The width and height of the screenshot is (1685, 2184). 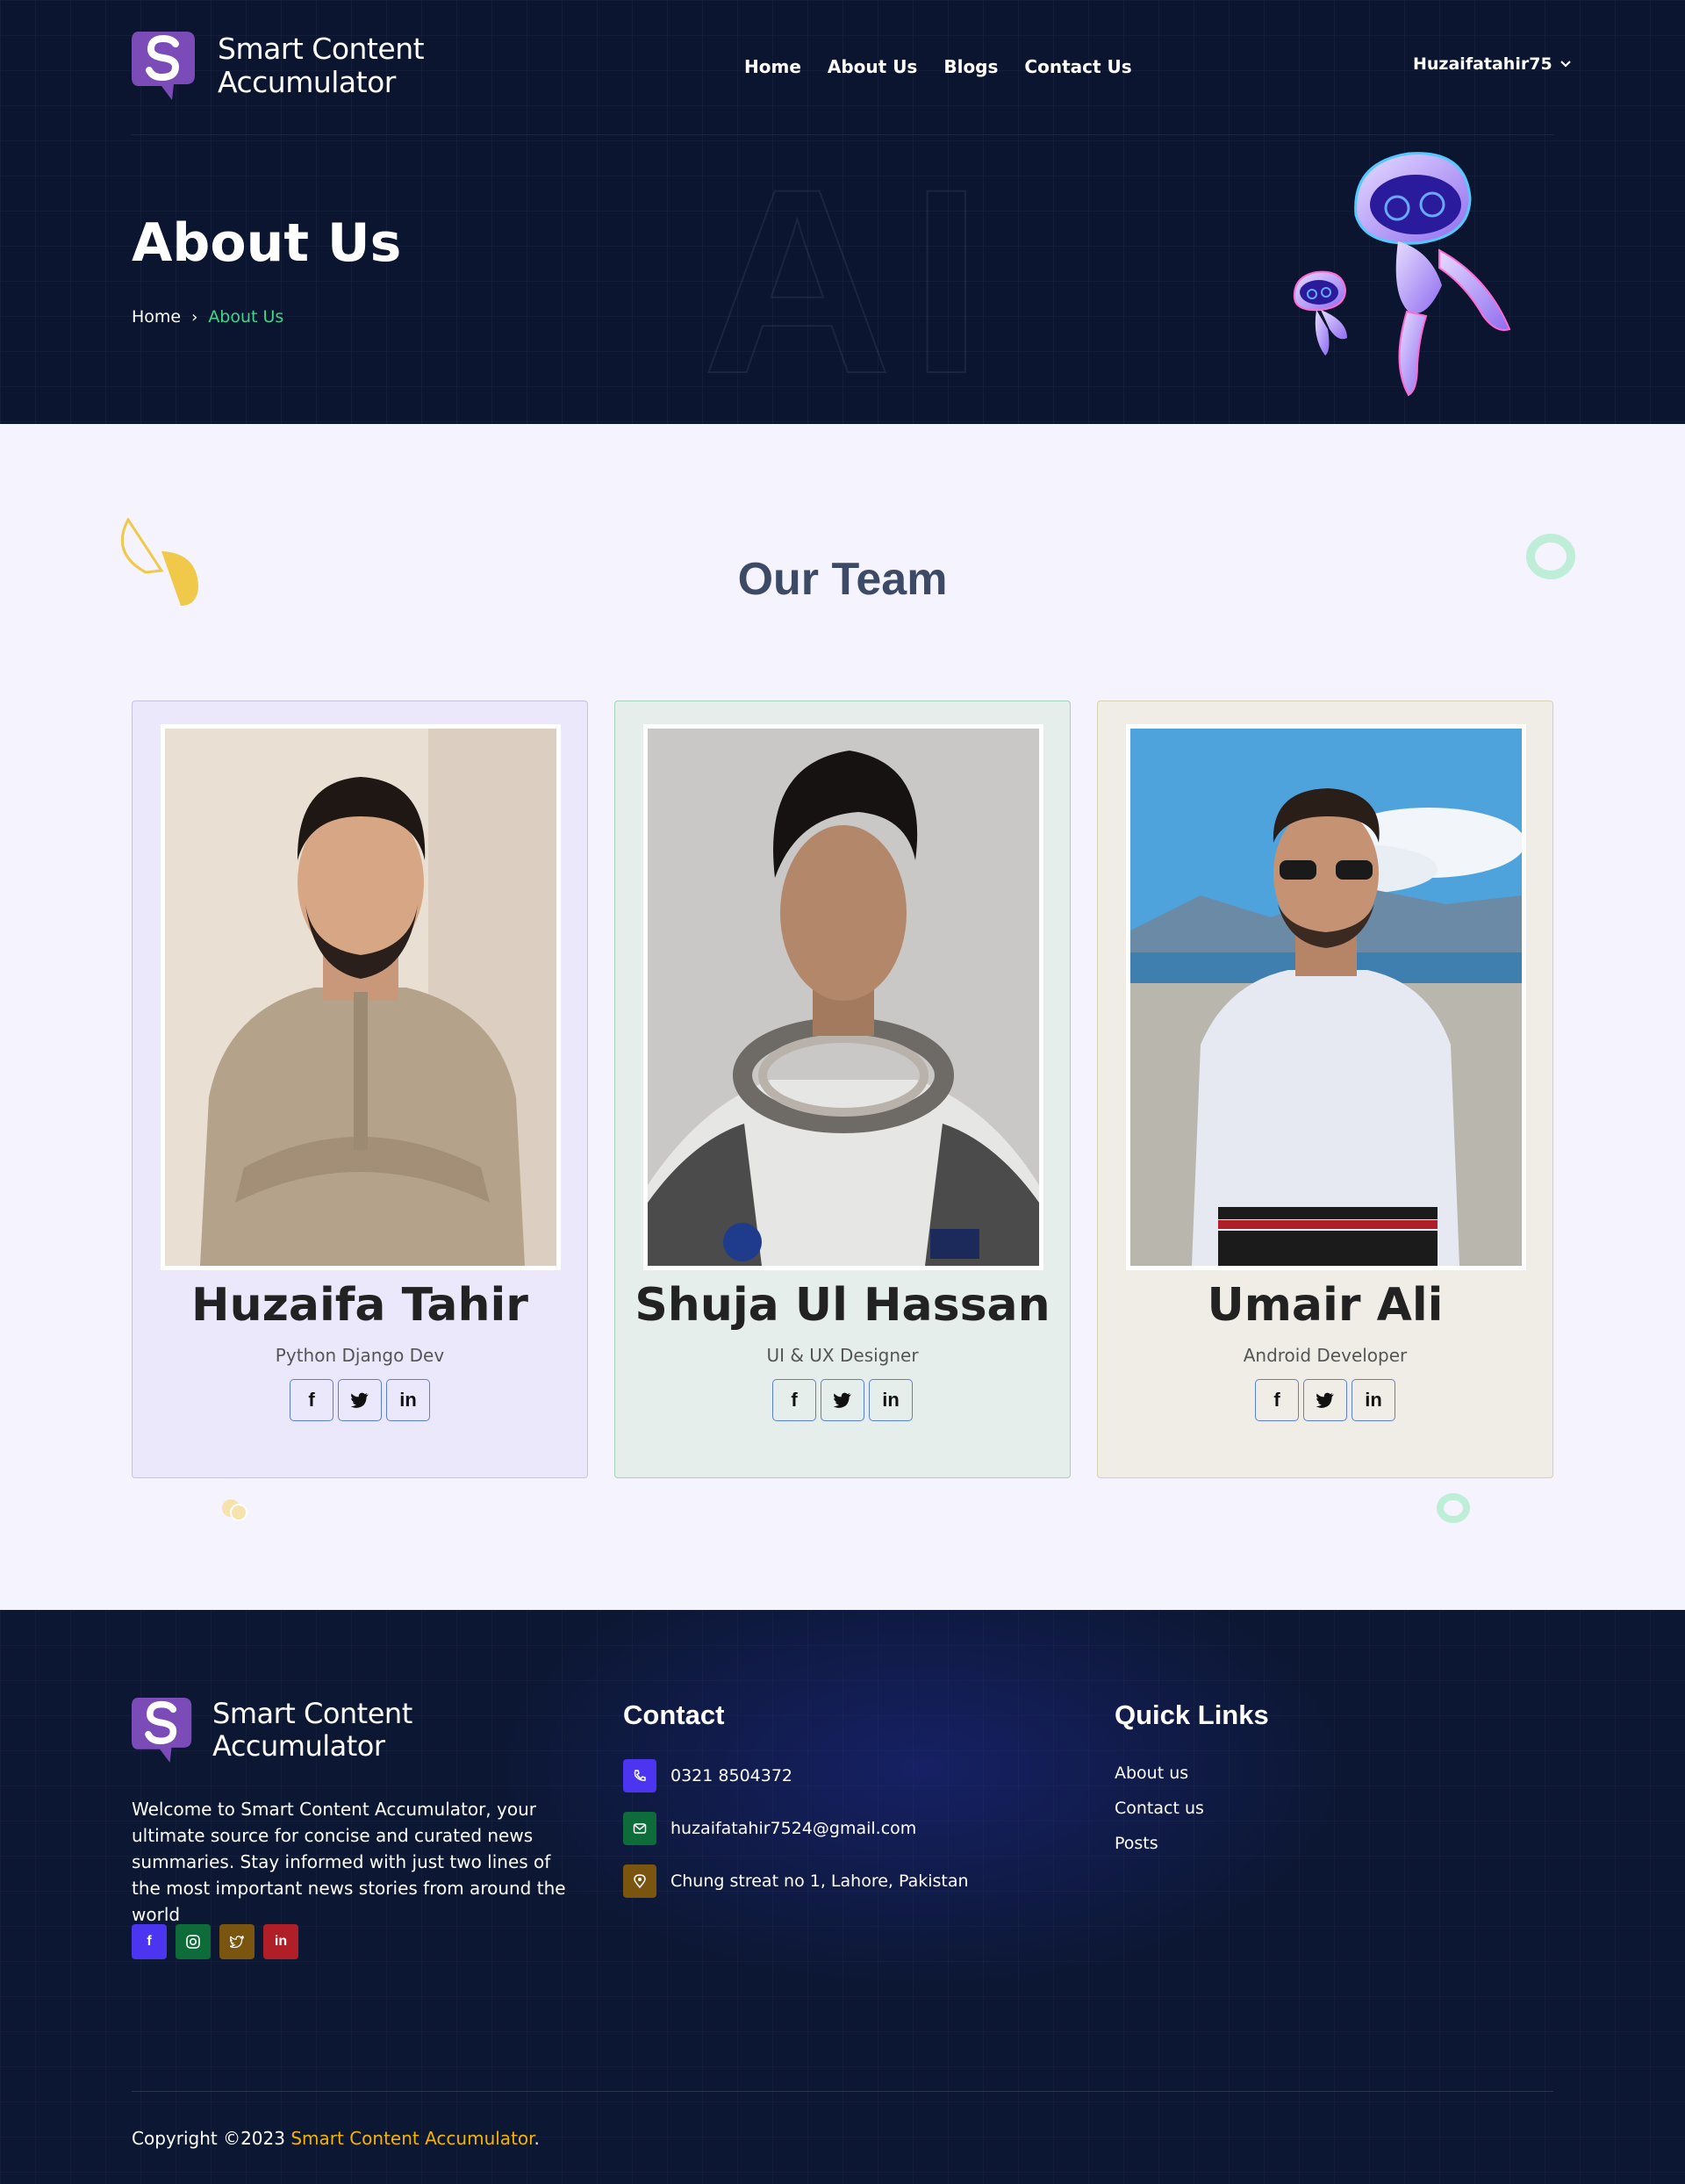 What do you see at coordinates (1151, 1773) in the screenshot?
I see `quick-link-about-us: About us` at bounding box center [1151, 1773].